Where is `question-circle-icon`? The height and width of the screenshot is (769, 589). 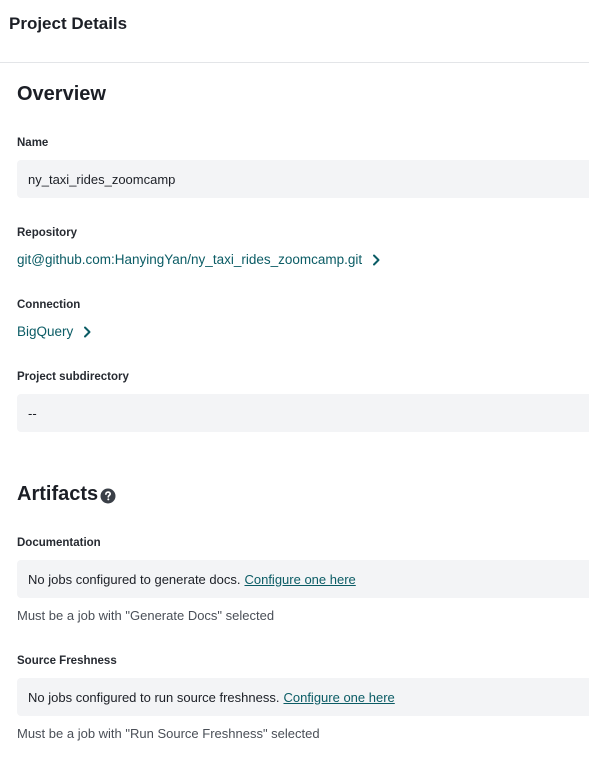
question-circle-icon is located at coordinates (108, 496).